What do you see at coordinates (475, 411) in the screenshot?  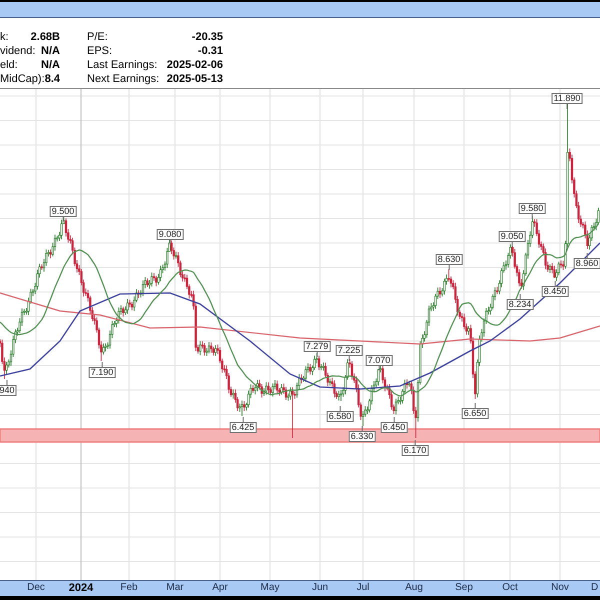 I see `price-label: 6.650` at bounding box center [475, 411].